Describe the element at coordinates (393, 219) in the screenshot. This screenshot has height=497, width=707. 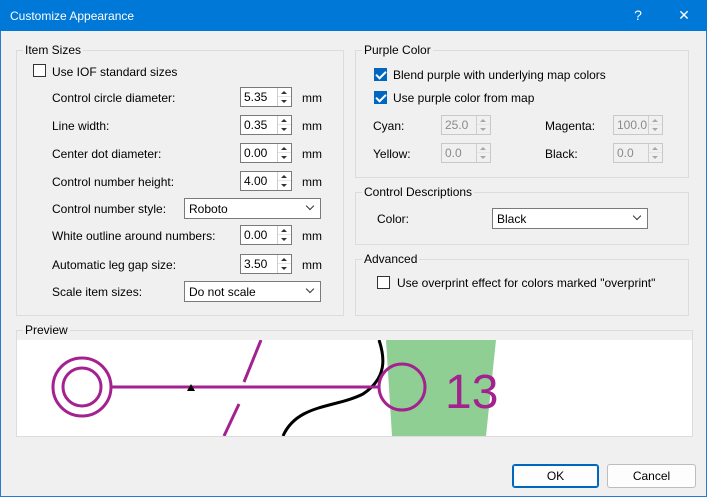
I see `color-label: Color:` at that location.